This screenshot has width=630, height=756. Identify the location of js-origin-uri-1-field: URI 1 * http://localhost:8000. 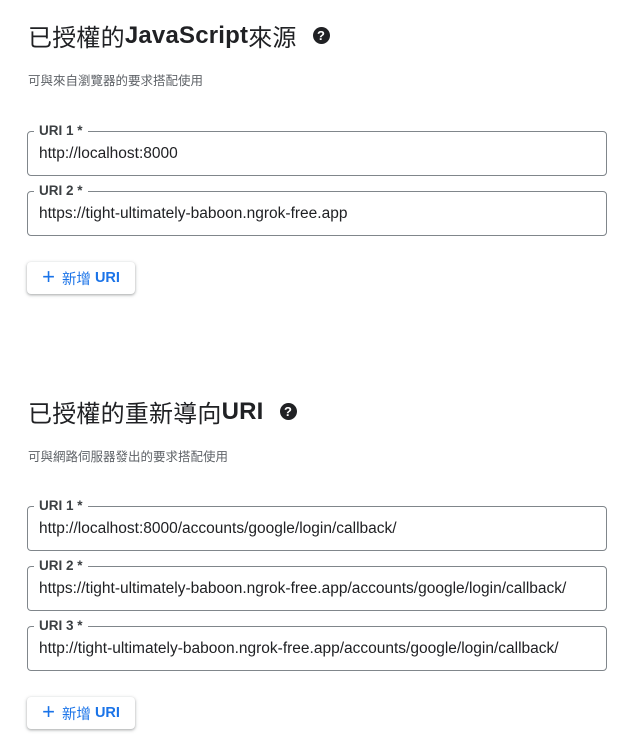
(317, 149).